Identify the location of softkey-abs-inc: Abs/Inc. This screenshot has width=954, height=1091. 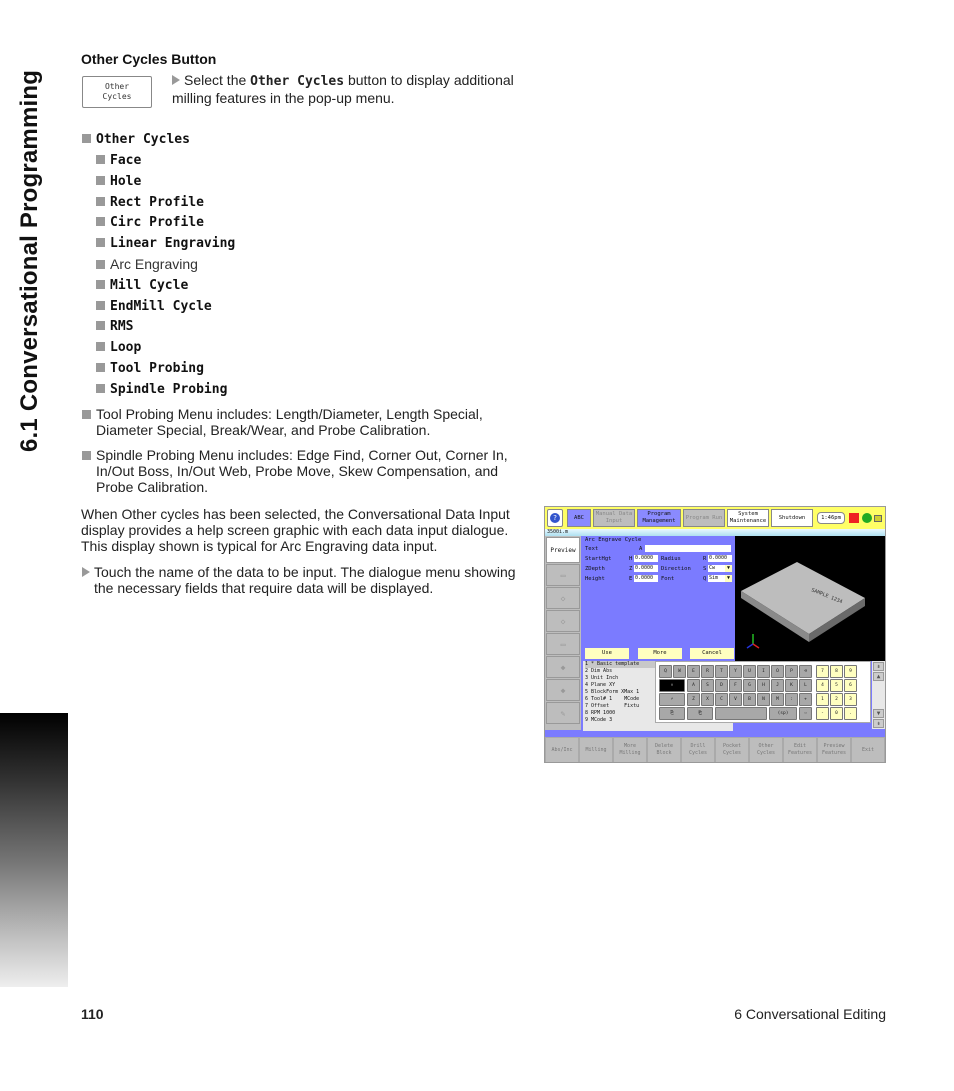
(562, 749).